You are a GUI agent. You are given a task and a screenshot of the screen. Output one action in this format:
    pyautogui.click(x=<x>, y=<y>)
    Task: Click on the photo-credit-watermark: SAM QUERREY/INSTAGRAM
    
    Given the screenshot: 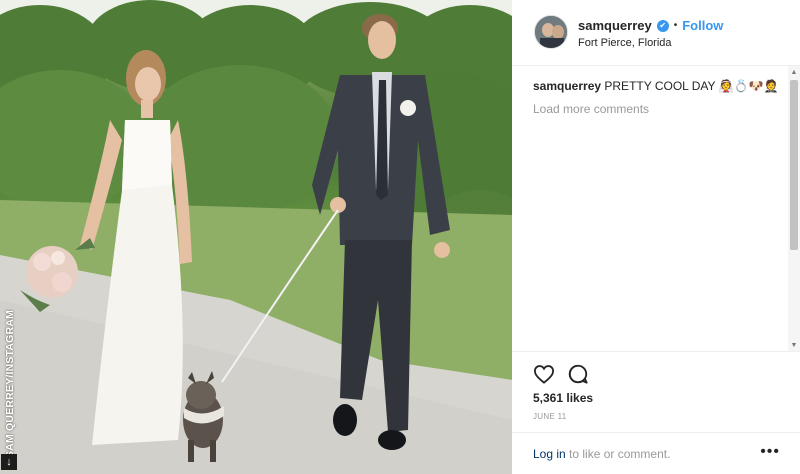 What is the action you would take?
    pyautogui.click(x=10, y=384)
    